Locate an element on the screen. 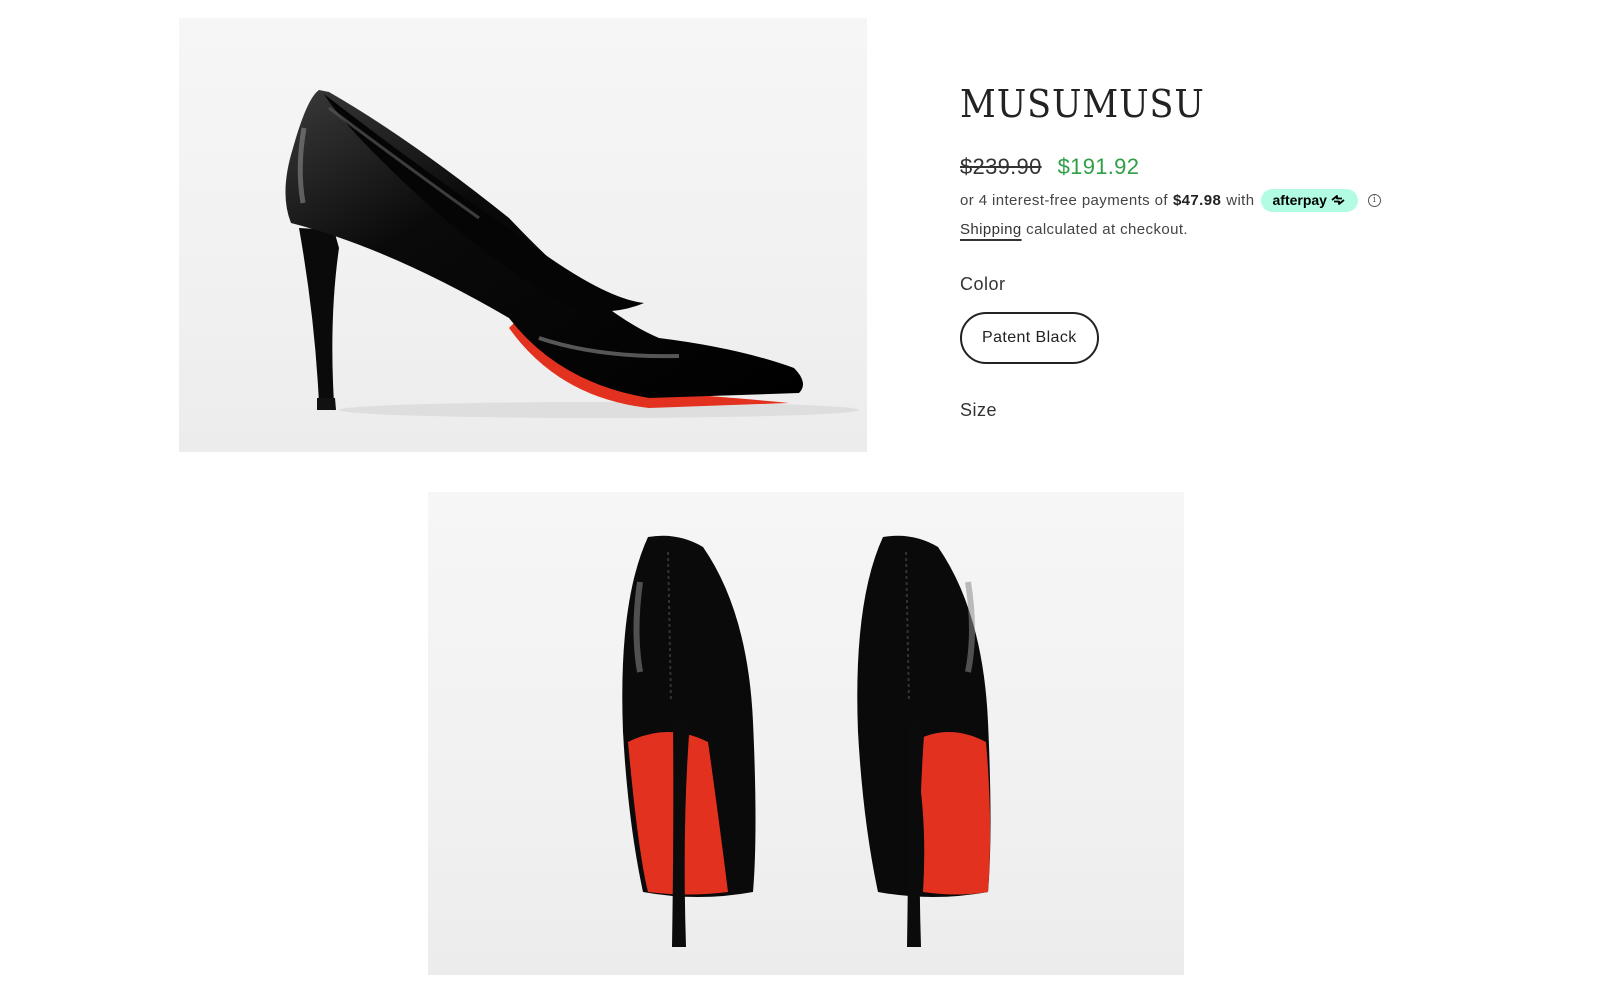 This screenshot has width=1600, height=987. afterpay-installment-amount: $47.98 is located at coordinates (1197, 200).